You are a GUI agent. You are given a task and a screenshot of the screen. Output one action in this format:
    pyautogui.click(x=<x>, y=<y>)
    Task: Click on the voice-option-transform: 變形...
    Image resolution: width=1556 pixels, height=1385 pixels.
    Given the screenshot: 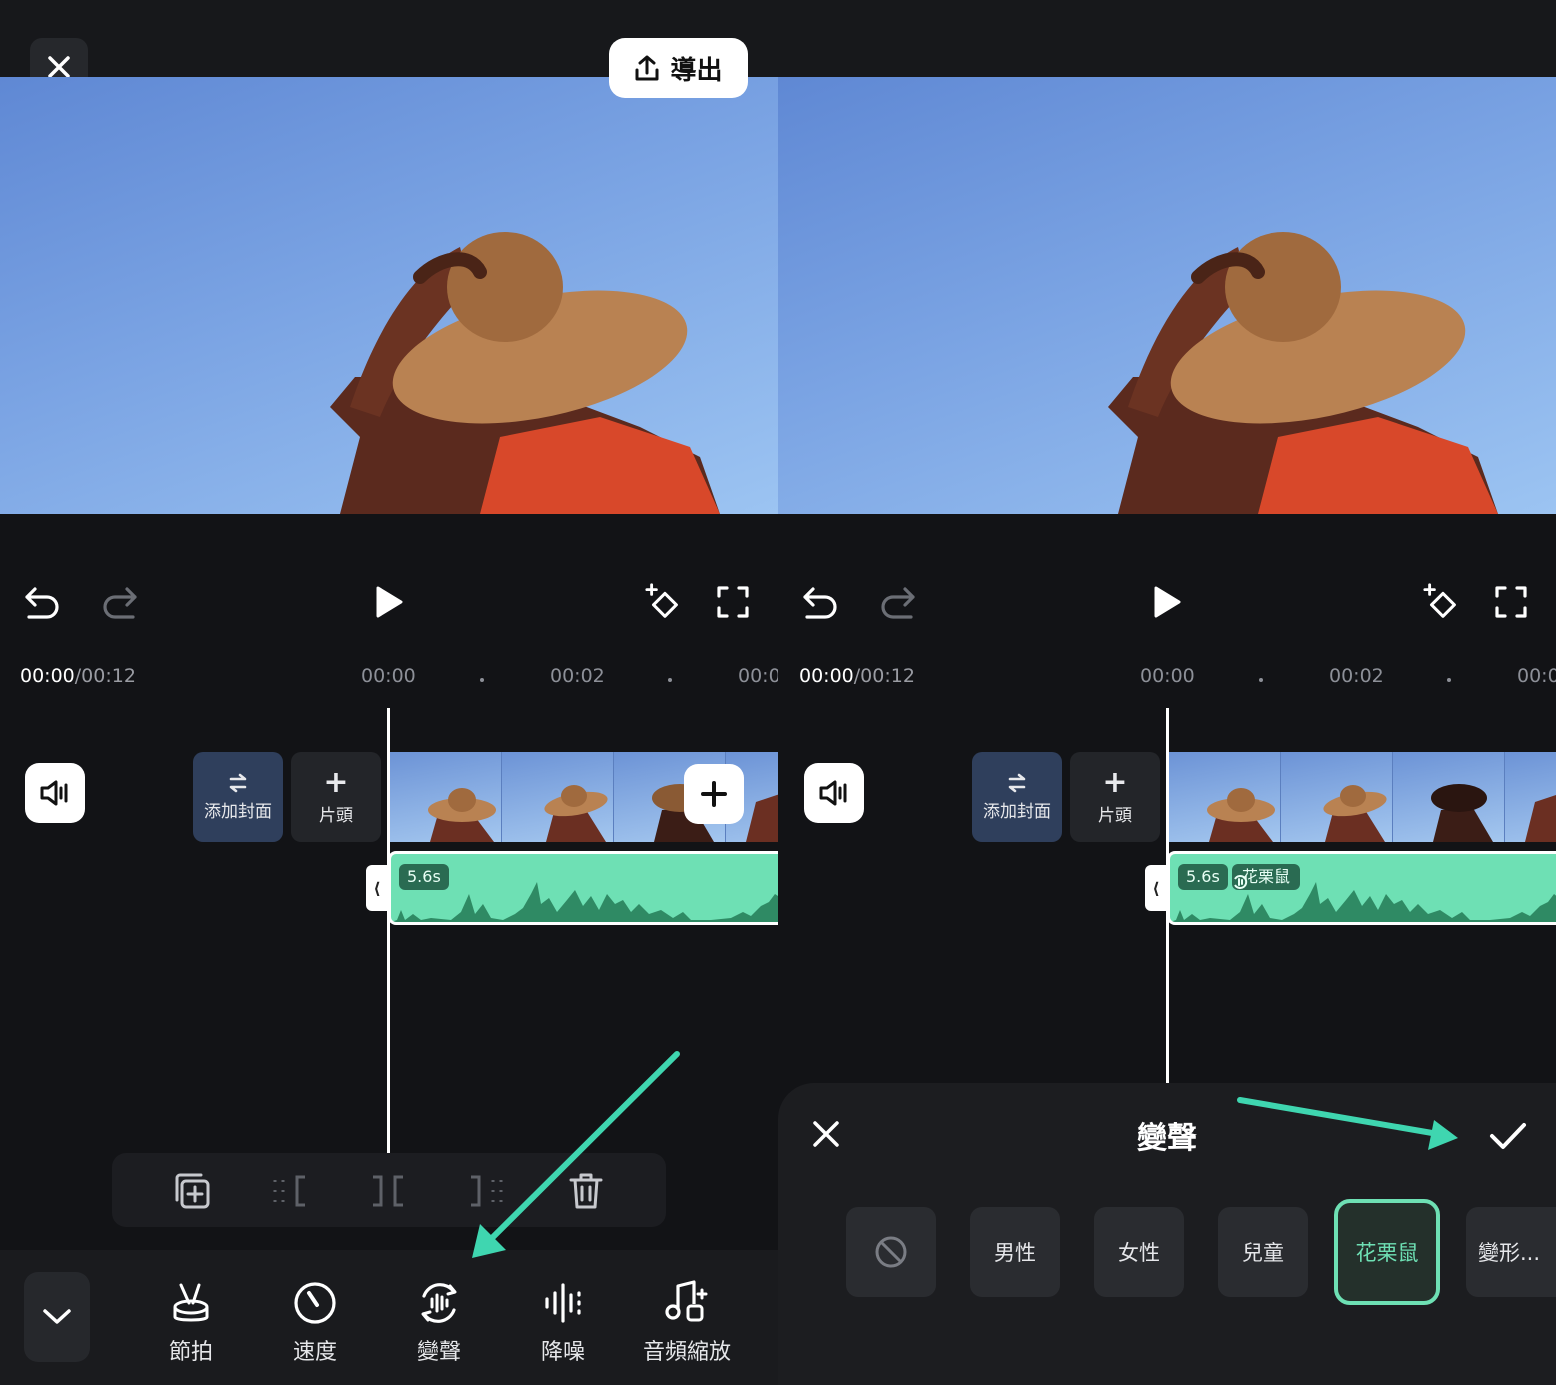 What is the action you would take?
    pyautogui.click(x=1511, y=1252)
    